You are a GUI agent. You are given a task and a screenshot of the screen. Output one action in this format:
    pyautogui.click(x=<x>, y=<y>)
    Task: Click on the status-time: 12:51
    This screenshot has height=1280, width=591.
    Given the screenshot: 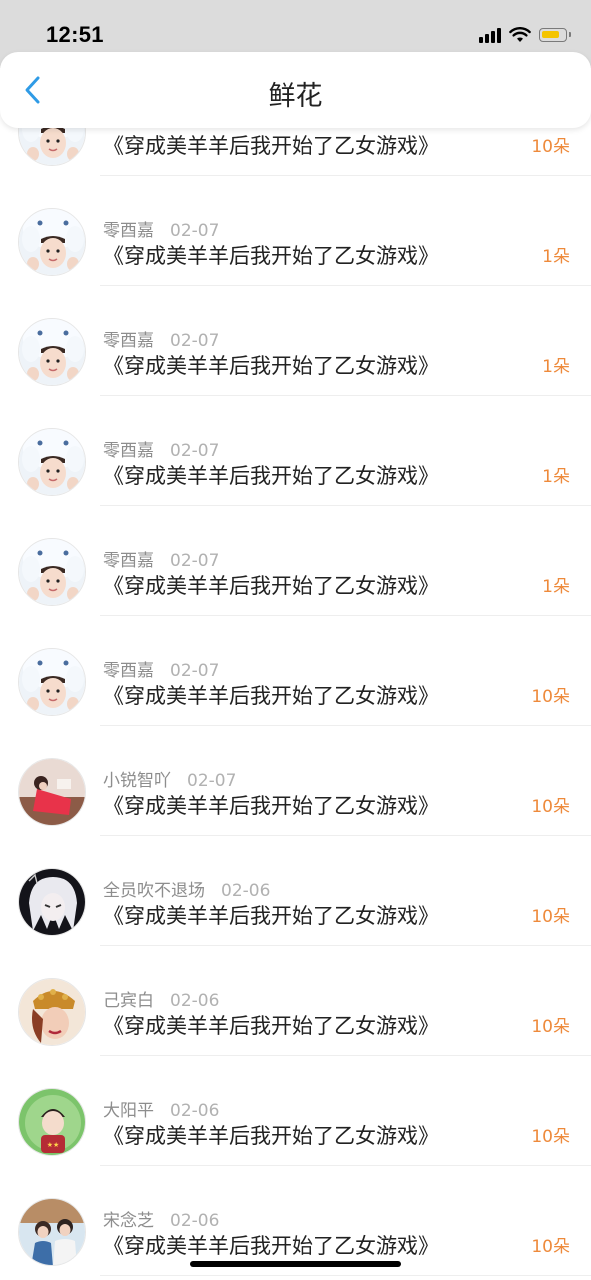 What is the action you would take?
    pyautogui.click(x=75, y=34)
    